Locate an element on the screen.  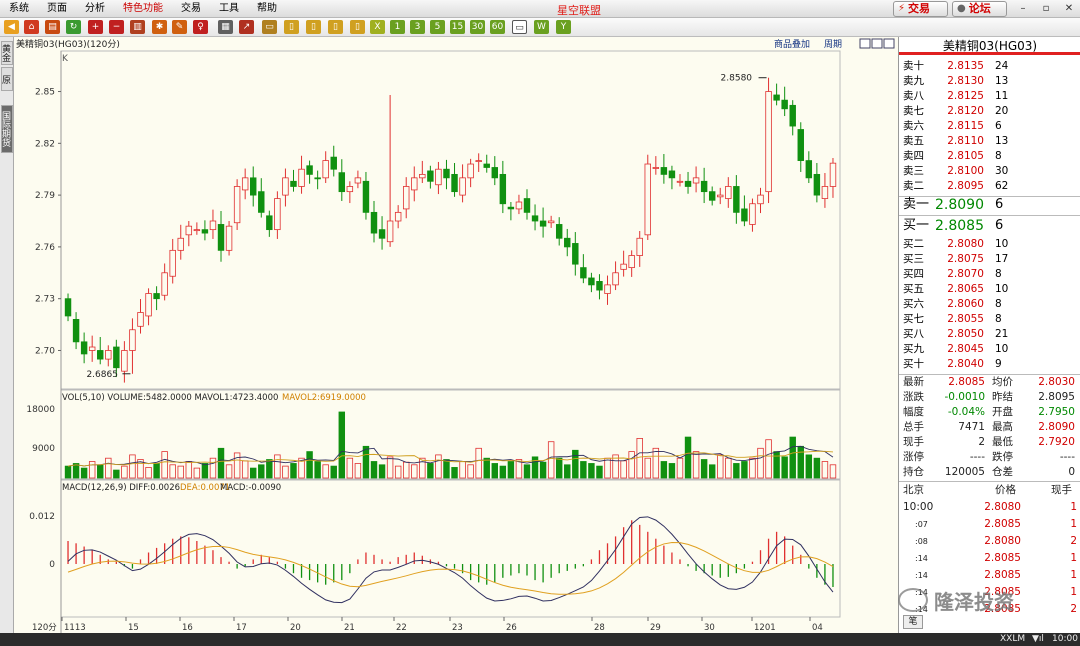
period-4-icon: ▯ is located at coordinates (357, 27).